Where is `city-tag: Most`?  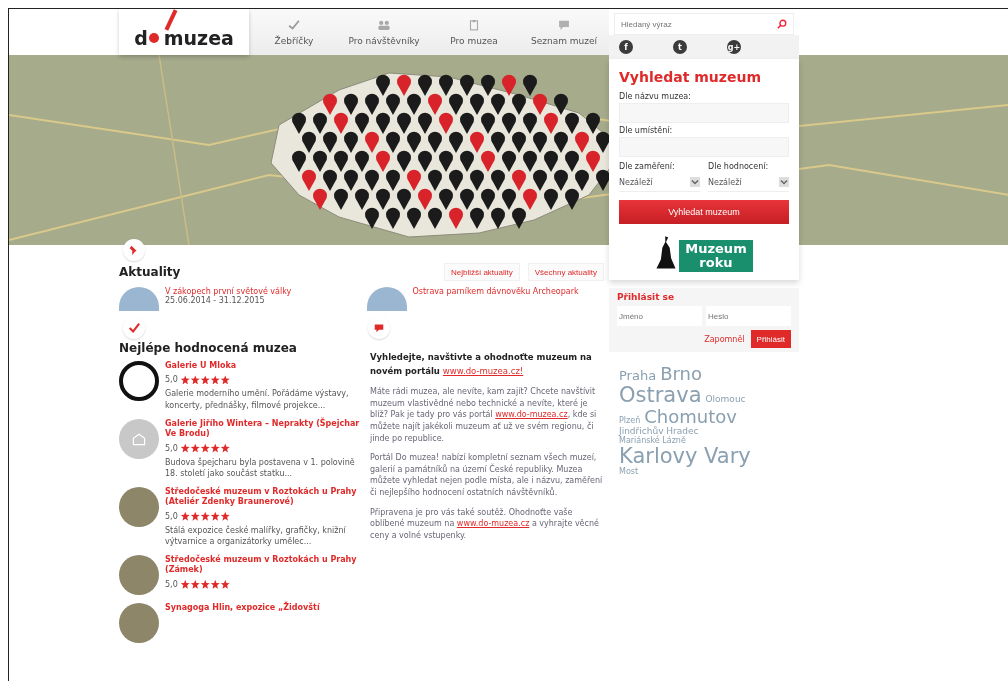 city-tag: Most is located at coordinates (629, 473).